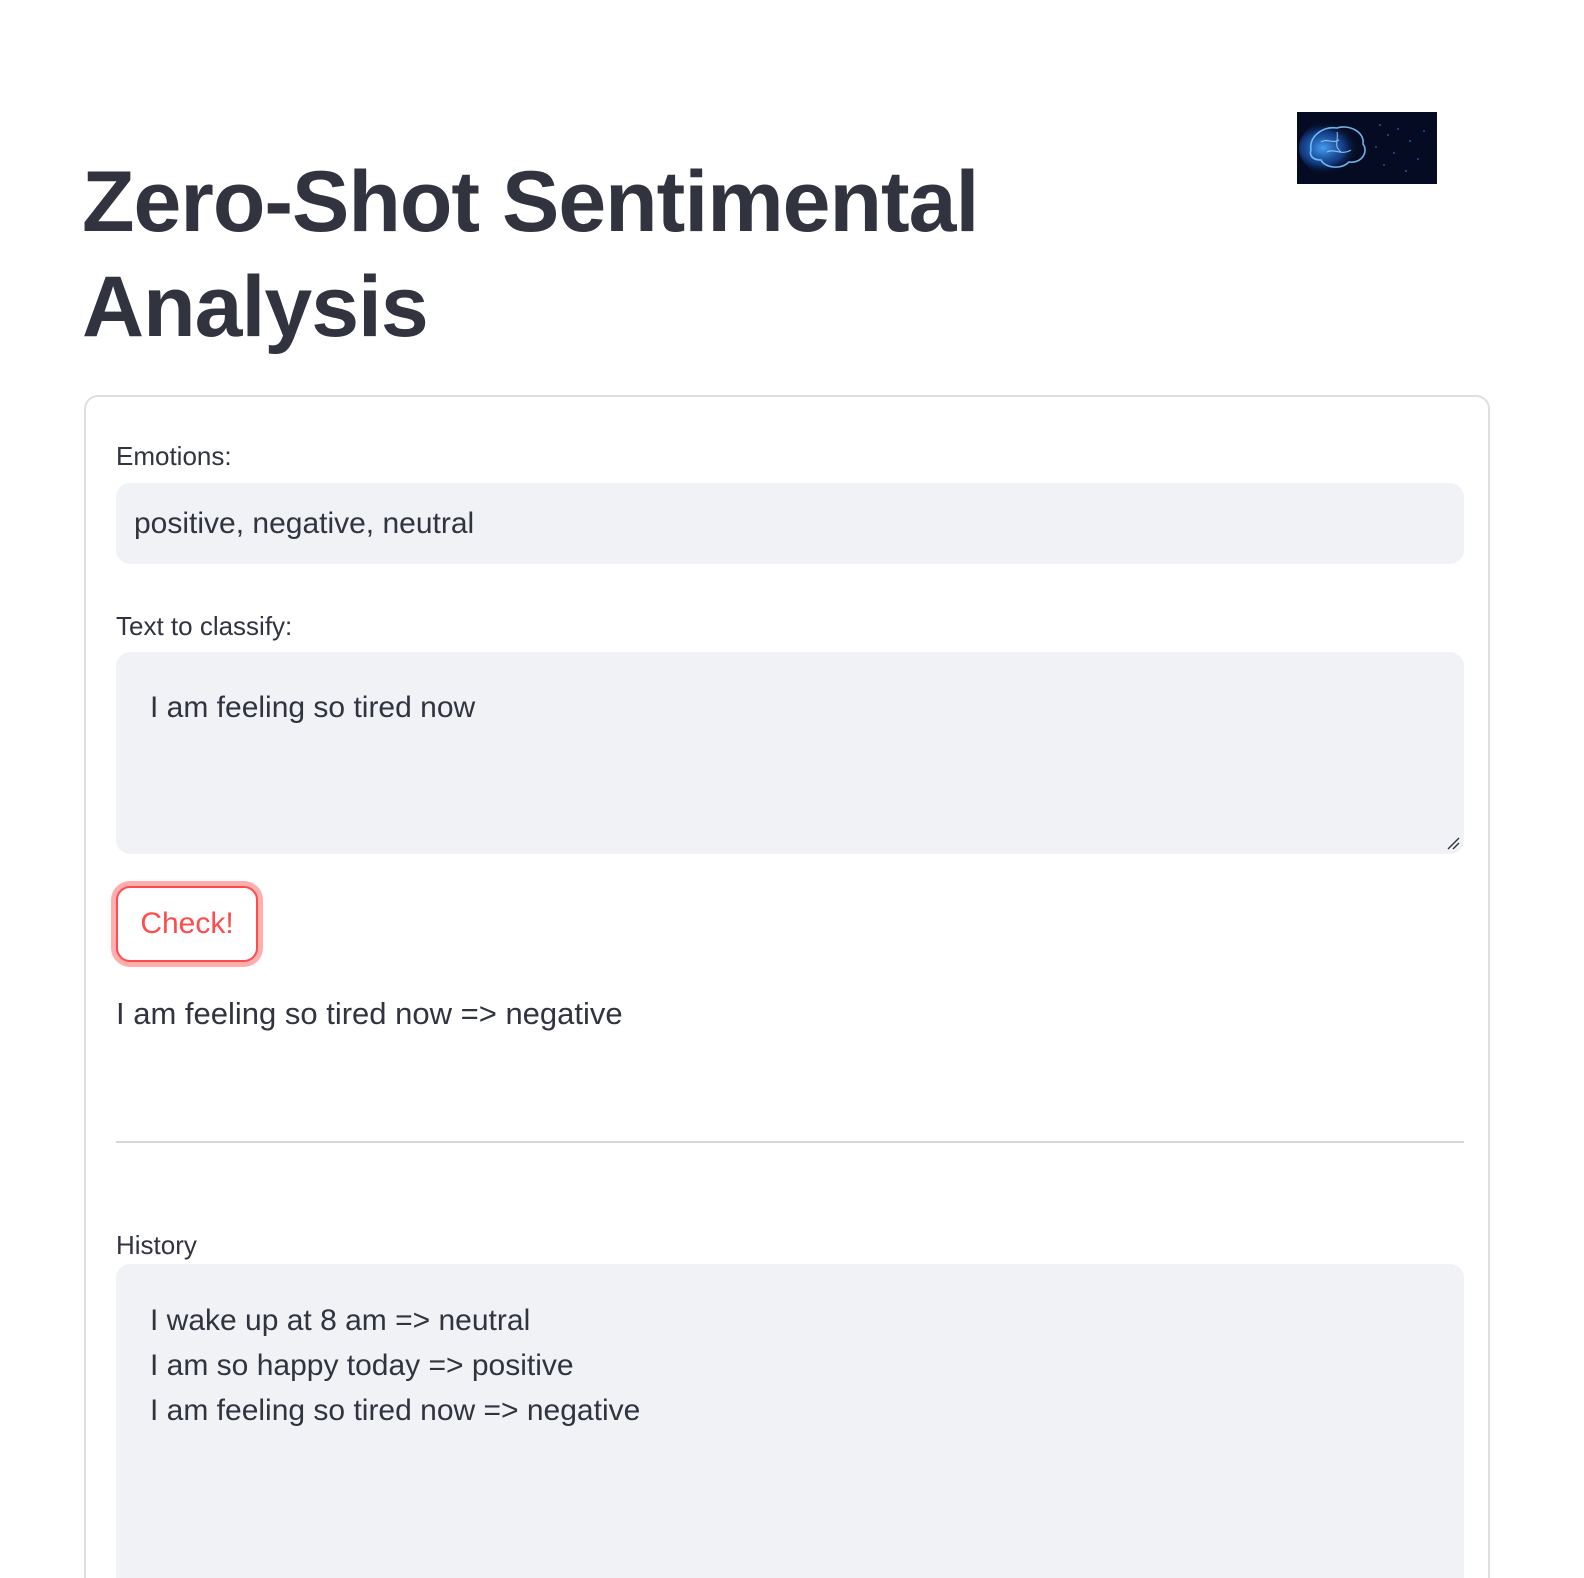  What do you see at coordinates (174, 456) in the screenshot?
I see `emotions-label: Emotions:` at bounding box center [174, 456].